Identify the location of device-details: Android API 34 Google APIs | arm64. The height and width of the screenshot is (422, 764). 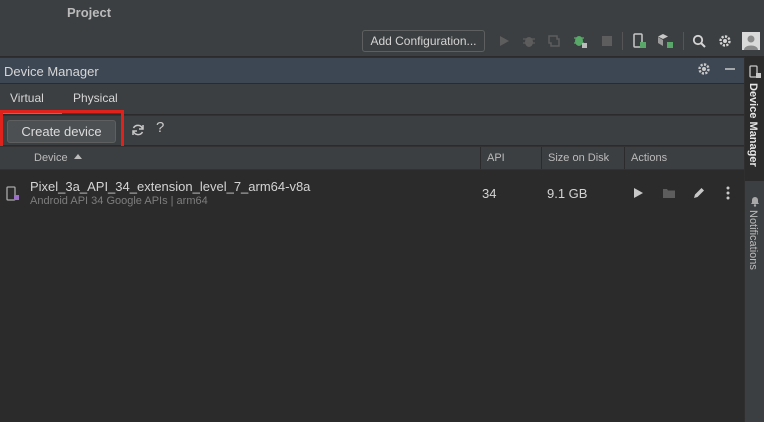
(119, 201).